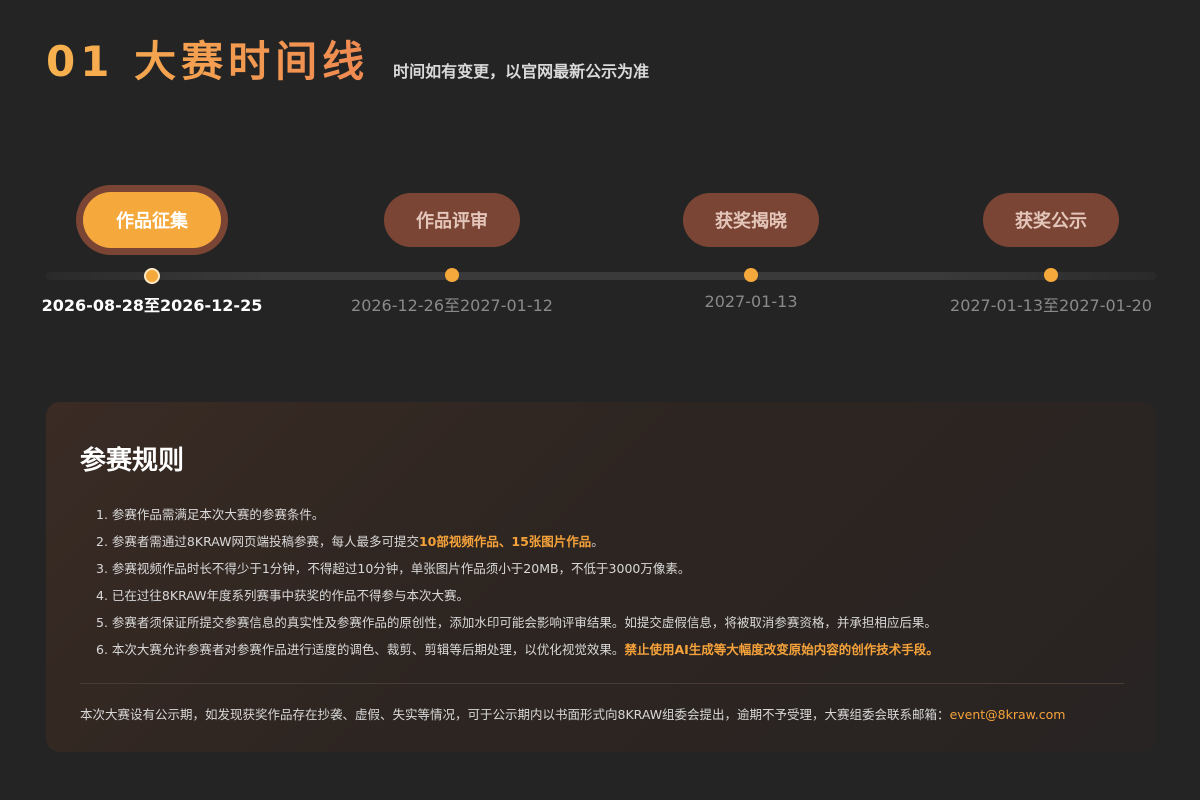  What do you see at coordinates (1008, 714) in the screenshot?
I see `contact-email-link: event@8kraw.com` at bounding box center [1008, 714].